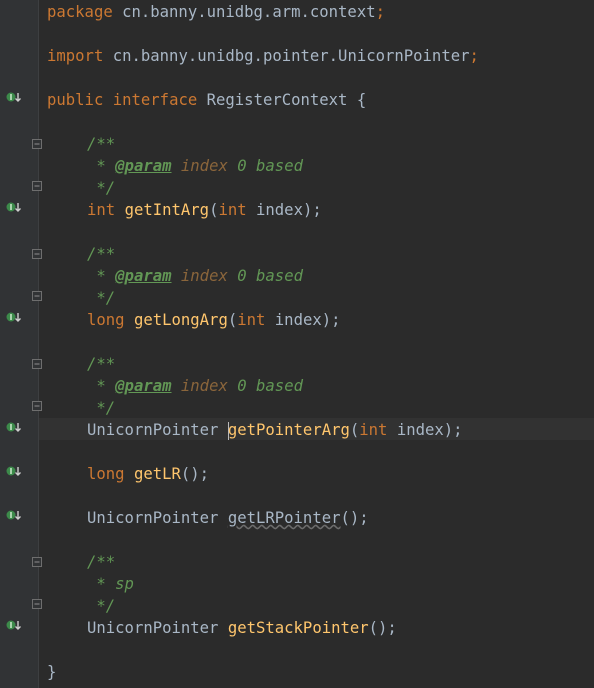 The width and height of the screenshot is (594, 688). Describe the element at coordinates (75, 100) in the screenshot. I see `public-keyword: public` at that location.